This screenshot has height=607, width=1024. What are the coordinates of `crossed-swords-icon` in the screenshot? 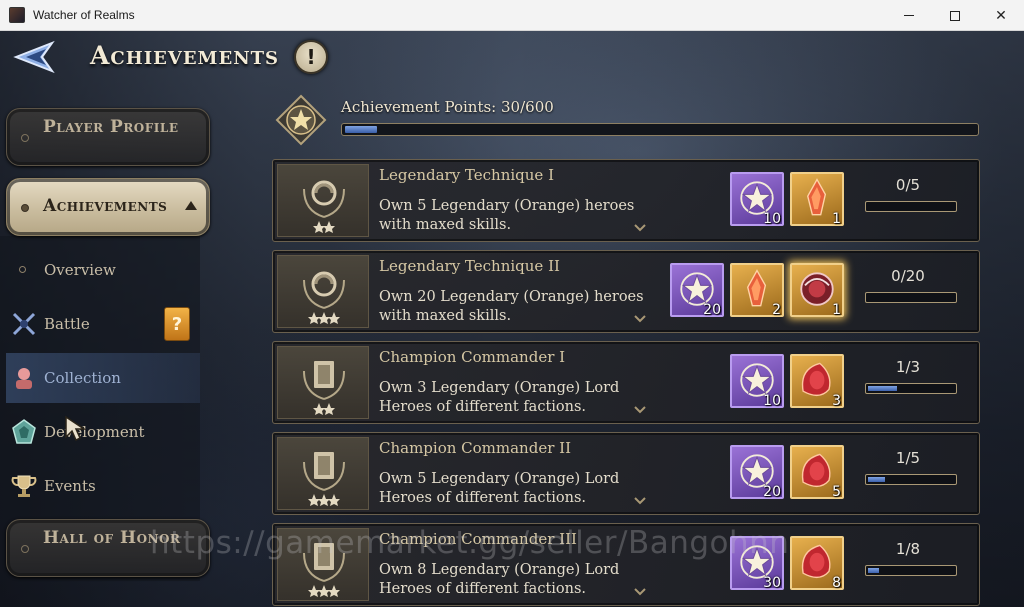 It's located at (24, 324).